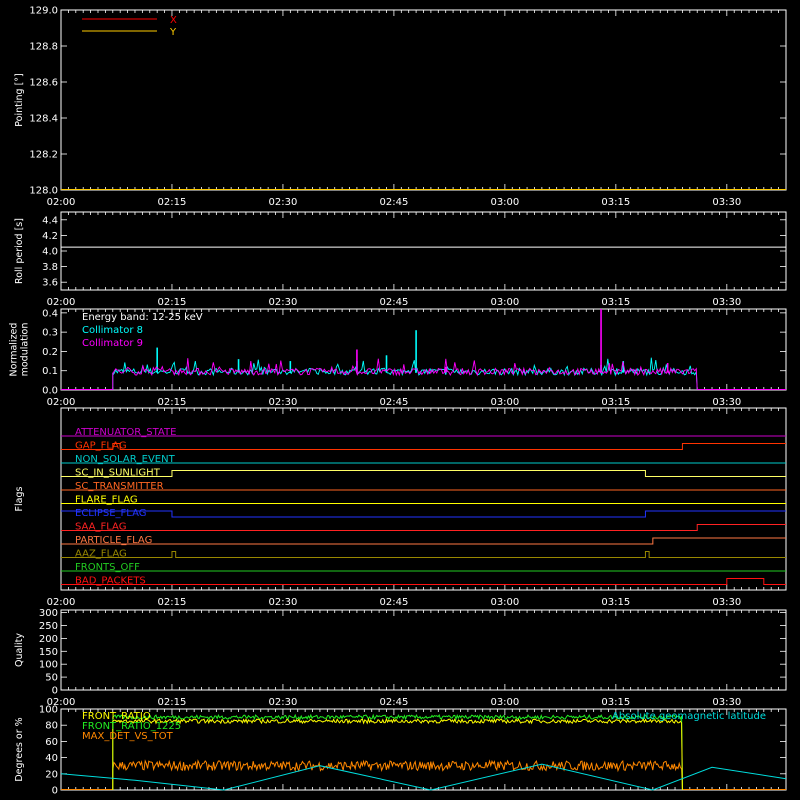  I want to click on modulation-xtick-label: 03:30, so click(726, 402).